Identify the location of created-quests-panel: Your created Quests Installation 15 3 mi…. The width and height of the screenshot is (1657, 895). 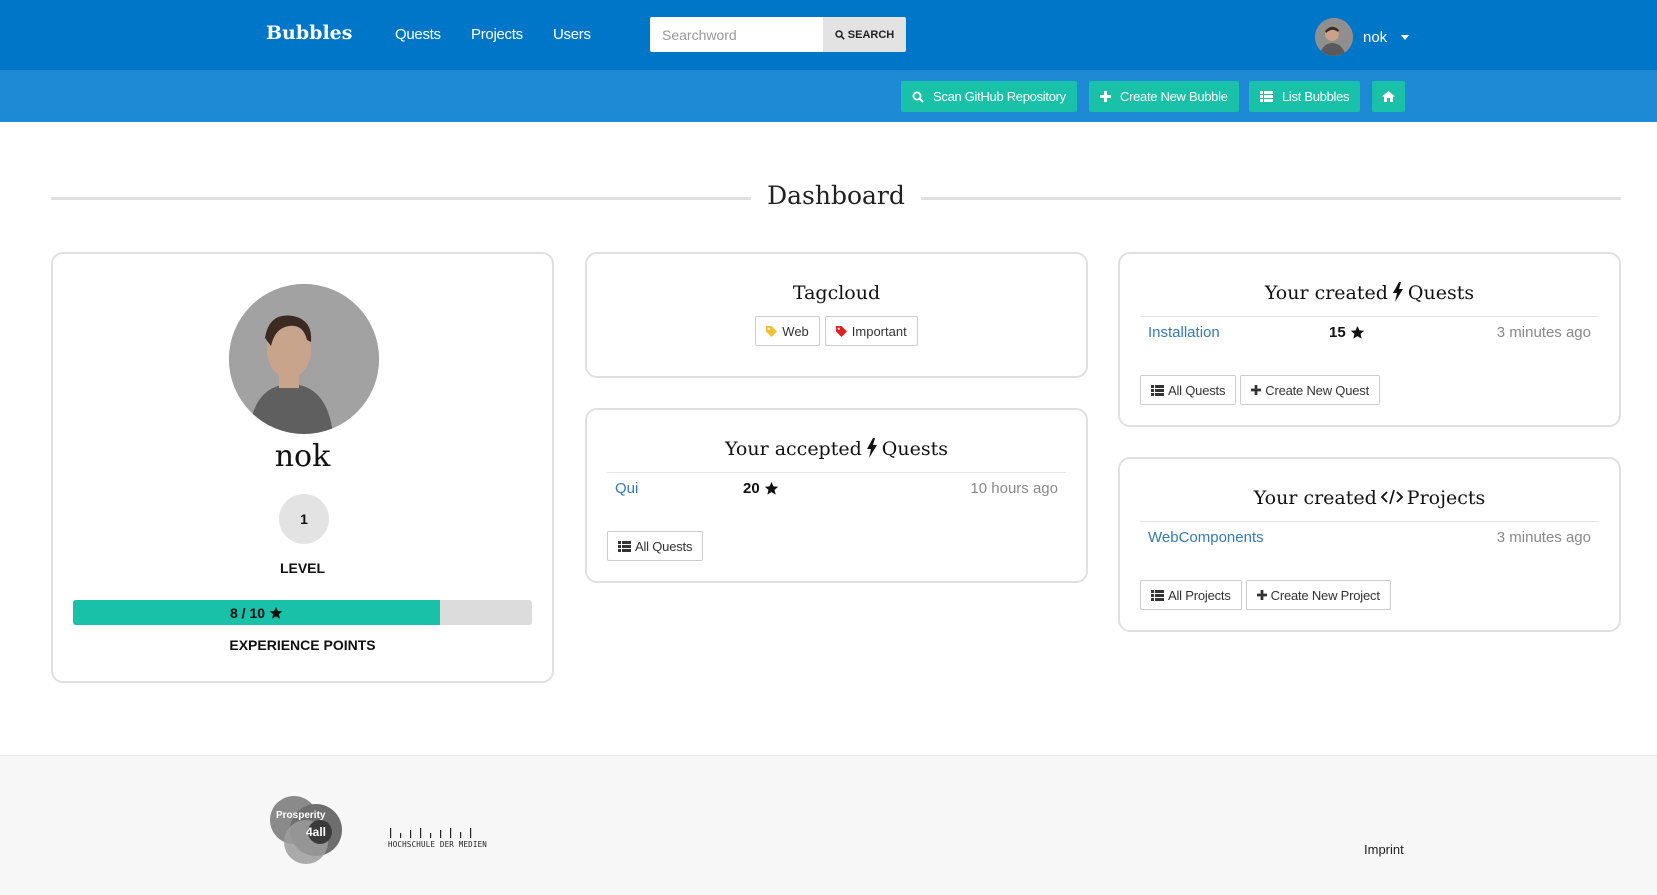
(1369, 339).